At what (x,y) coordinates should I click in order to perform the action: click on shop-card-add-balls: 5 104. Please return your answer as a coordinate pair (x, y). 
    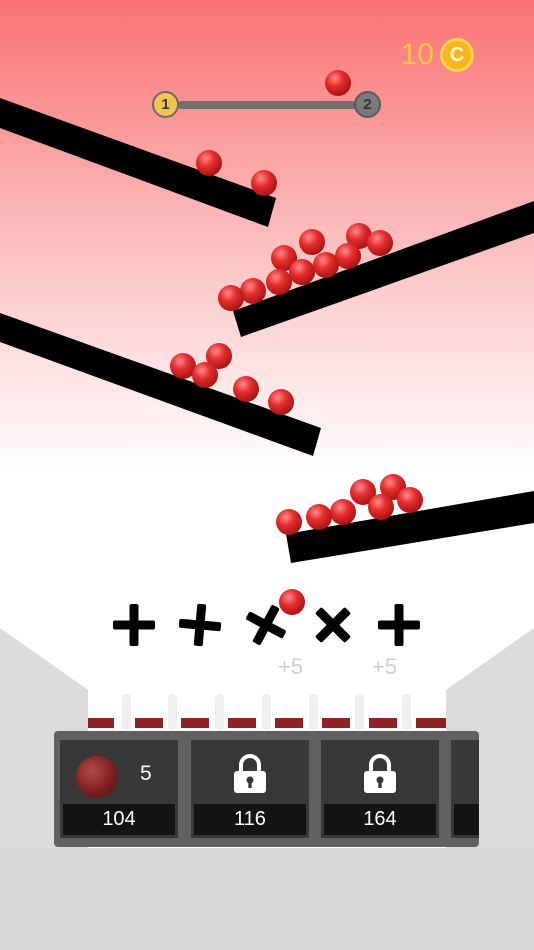
    Looking at the image, I should click on (119, 789).